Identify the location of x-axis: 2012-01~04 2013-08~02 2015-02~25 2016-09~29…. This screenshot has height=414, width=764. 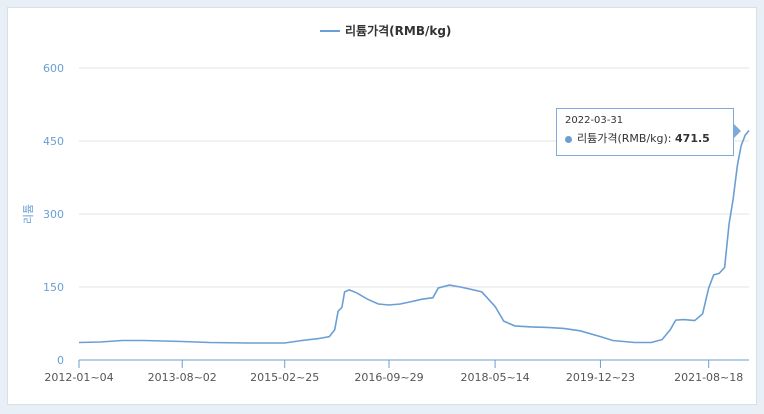
(396, 371).